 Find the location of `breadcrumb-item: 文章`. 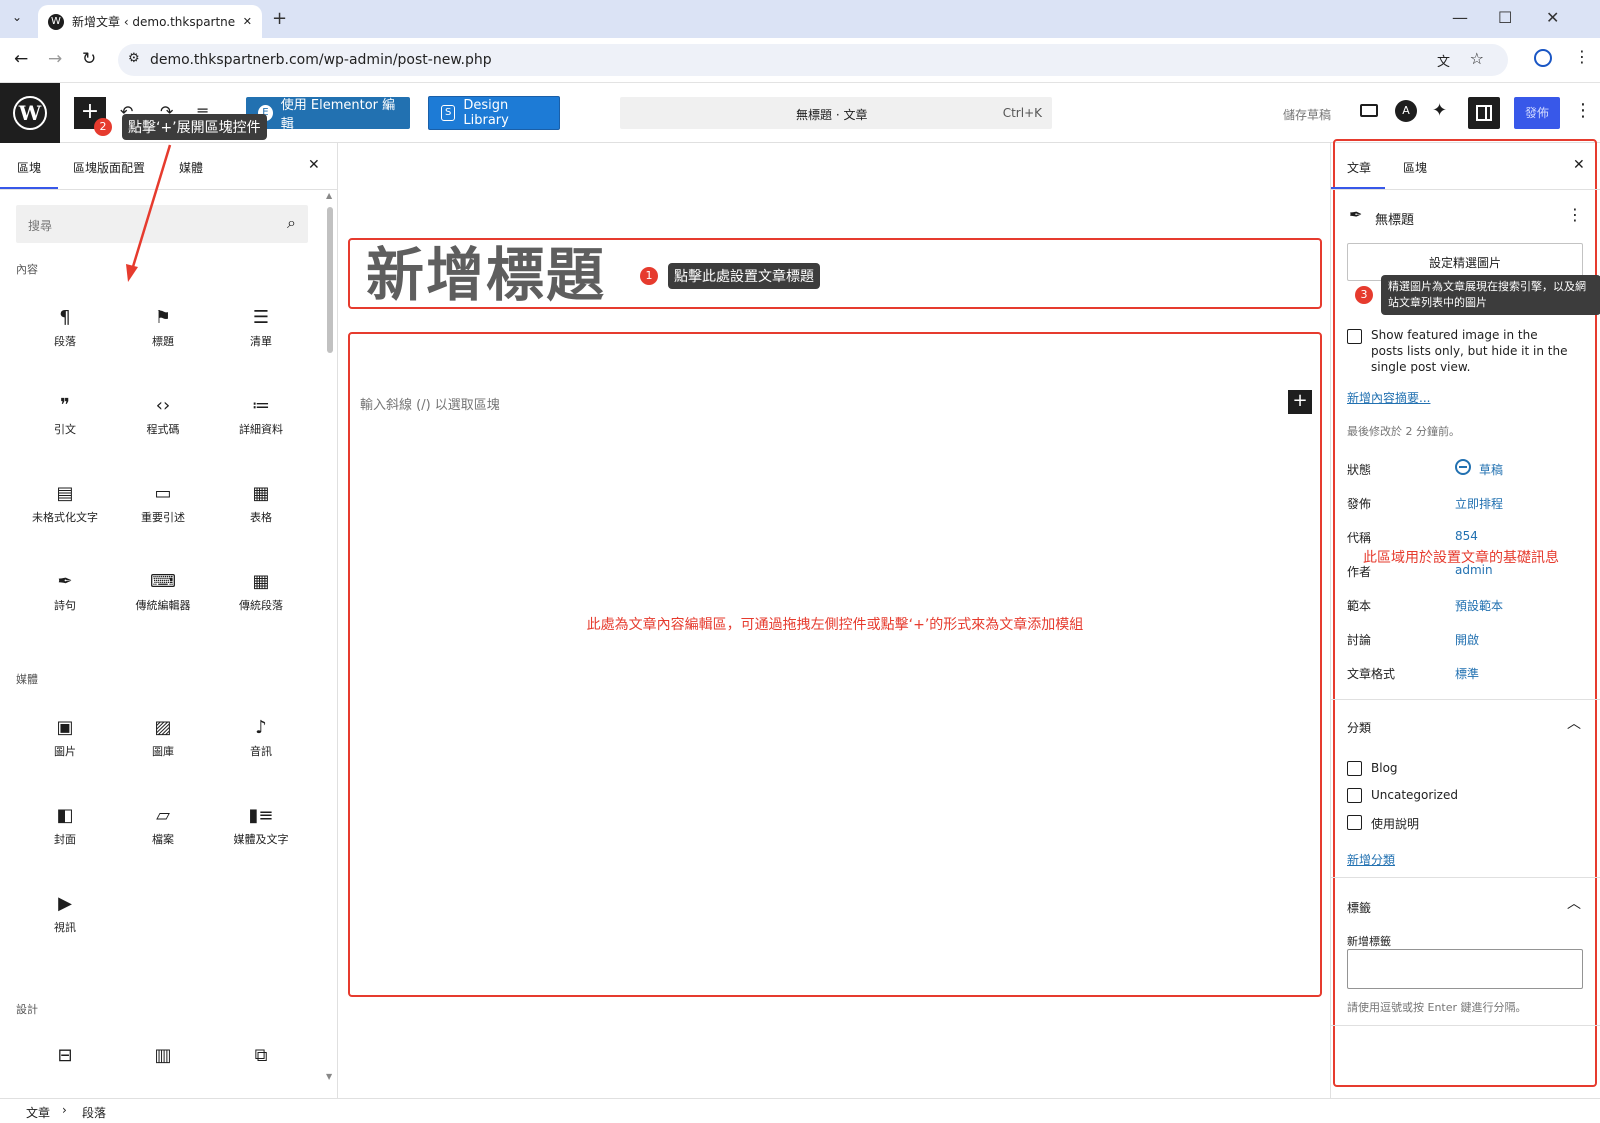

breadcrumb-item: 文章 is located at coordinates (38, 1112).